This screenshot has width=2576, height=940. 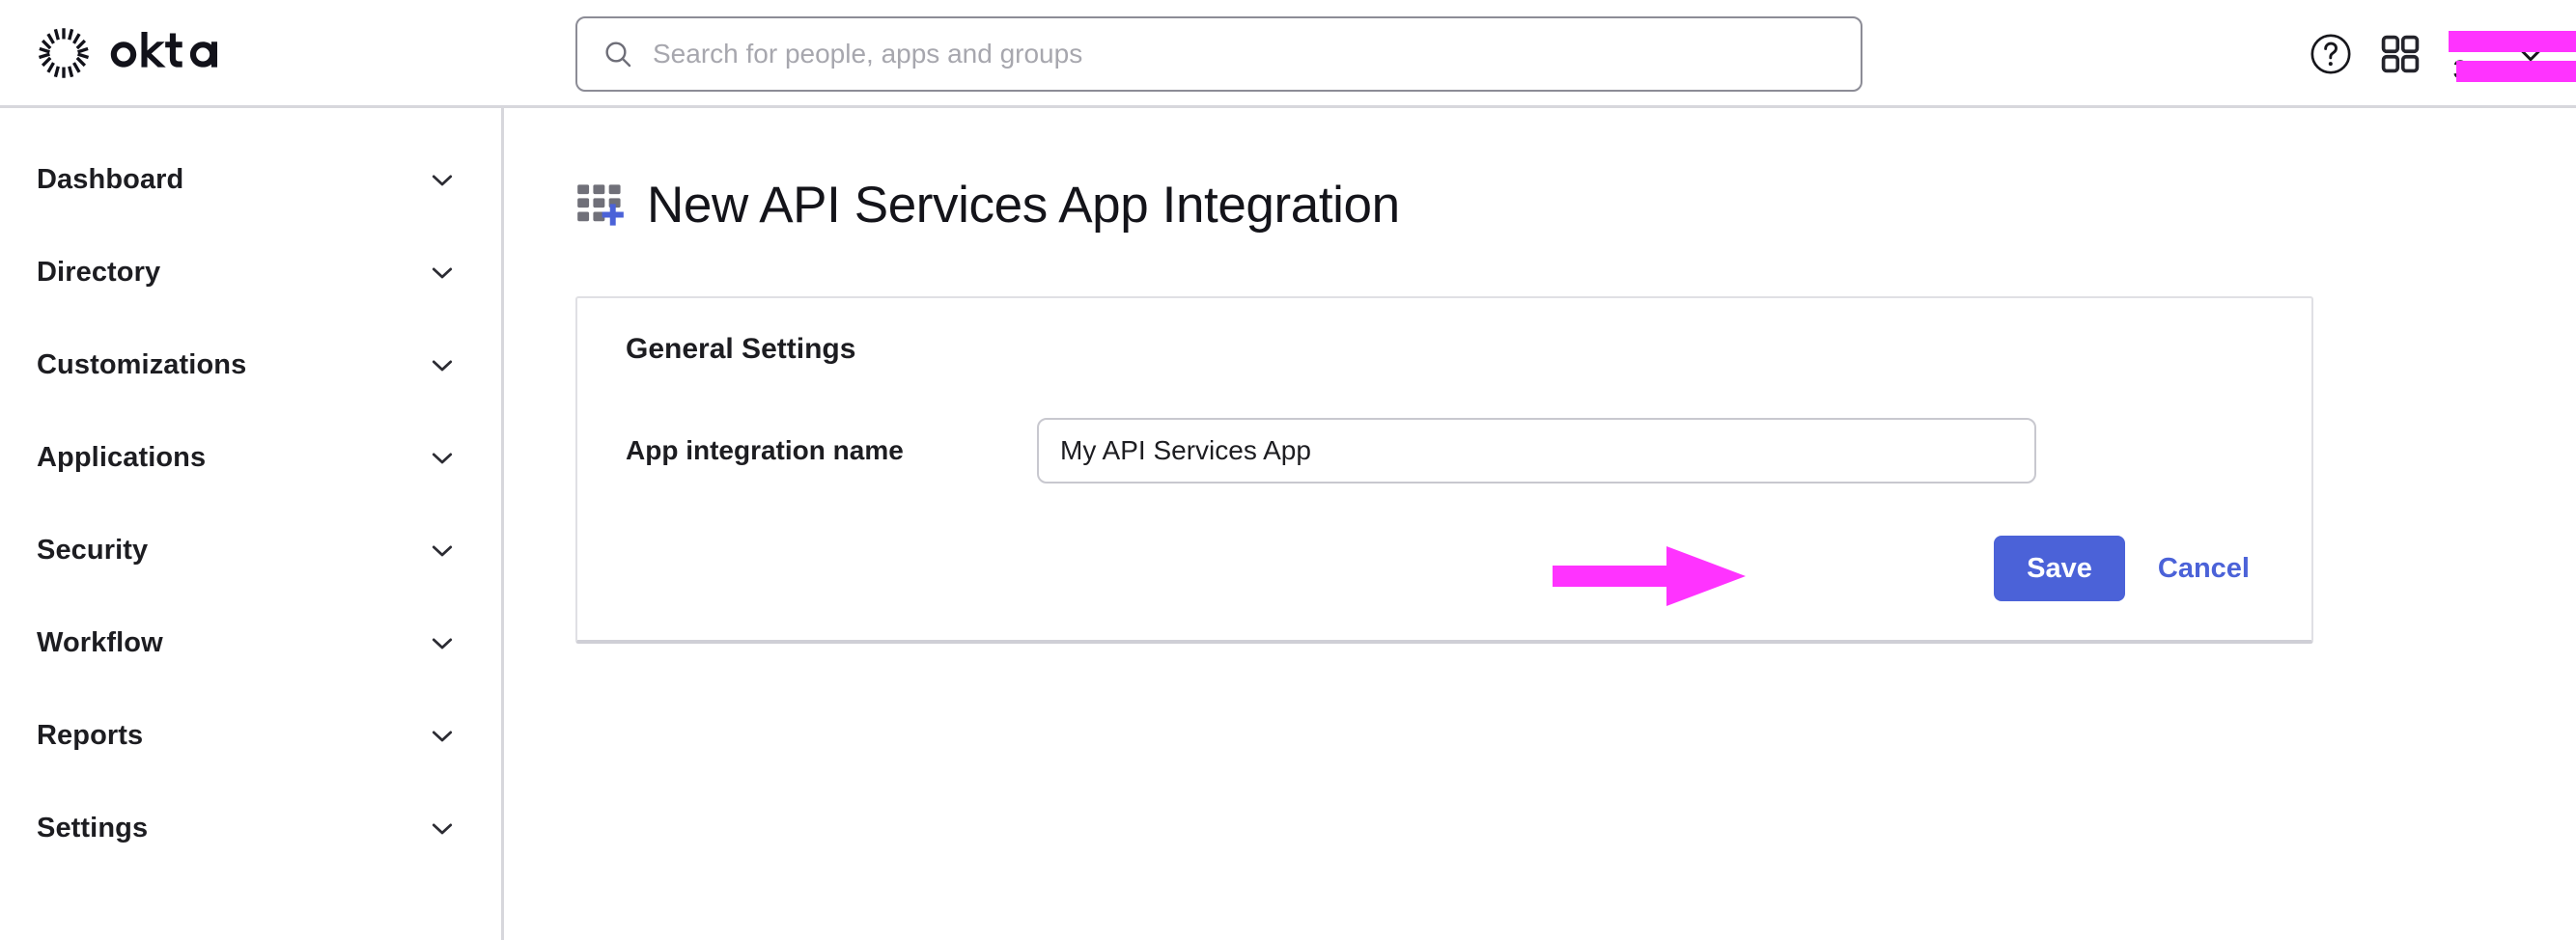 I want to click on app-integration-name-input, so click(x=1537, y=451).